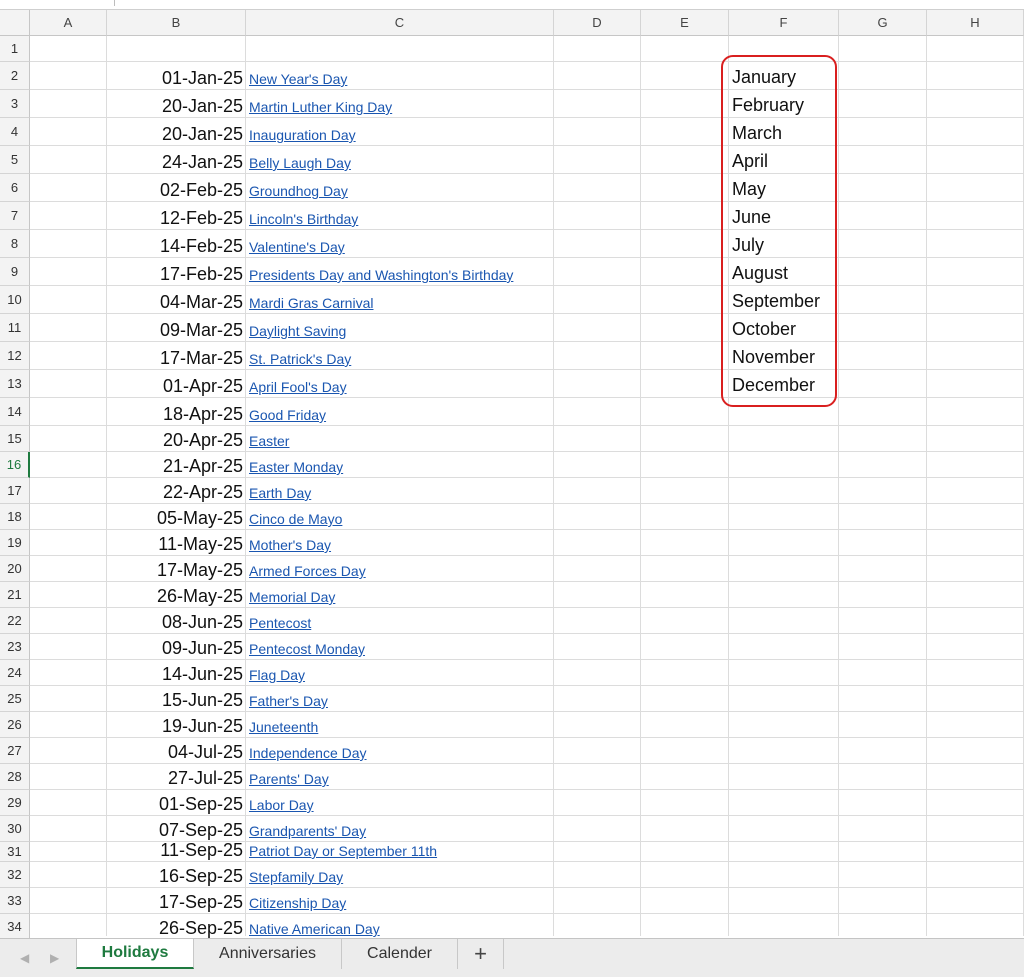  I want to click on row-header: 2, so click(15, 76).